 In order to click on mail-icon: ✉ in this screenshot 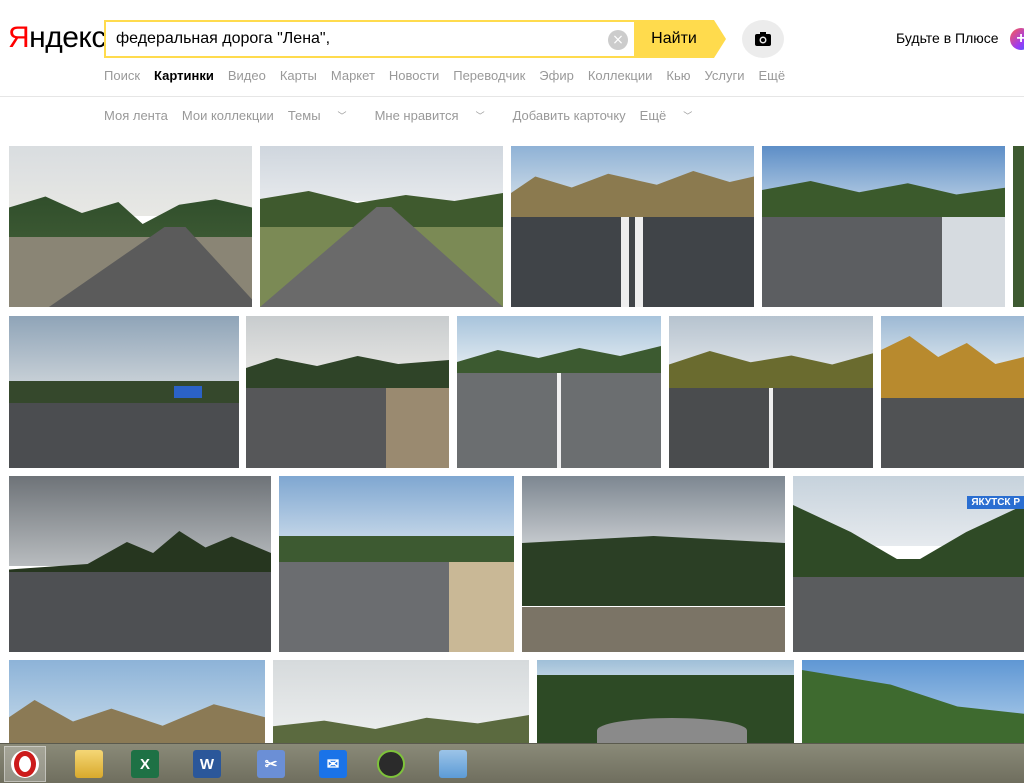, I will do `click(333, 764)`.